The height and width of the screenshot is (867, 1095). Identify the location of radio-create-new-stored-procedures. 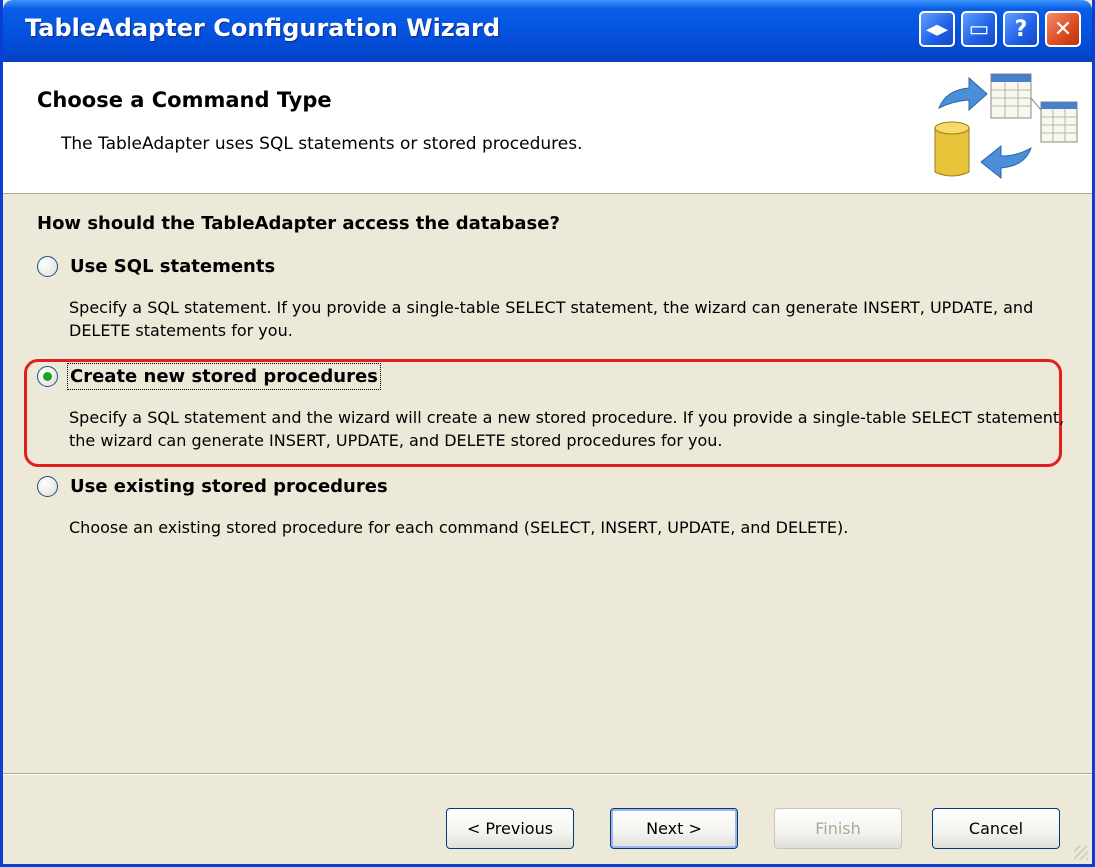
(47, 376).